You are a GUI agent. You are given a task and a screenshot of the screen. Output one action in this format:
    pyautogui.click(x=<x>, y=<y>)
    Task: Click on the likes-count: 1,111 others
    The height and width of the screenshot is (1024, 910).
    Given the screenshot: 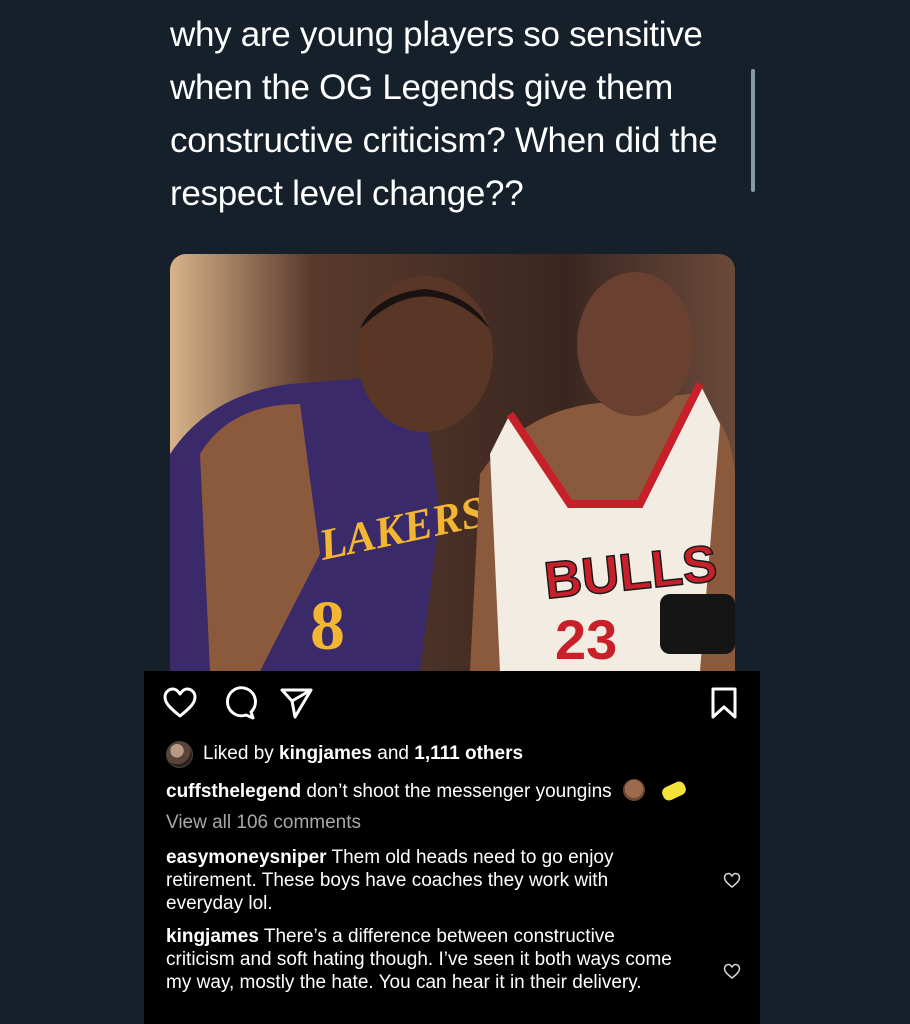 What is the action you would take?
    pyautogui.click(x=468, y=754)
    